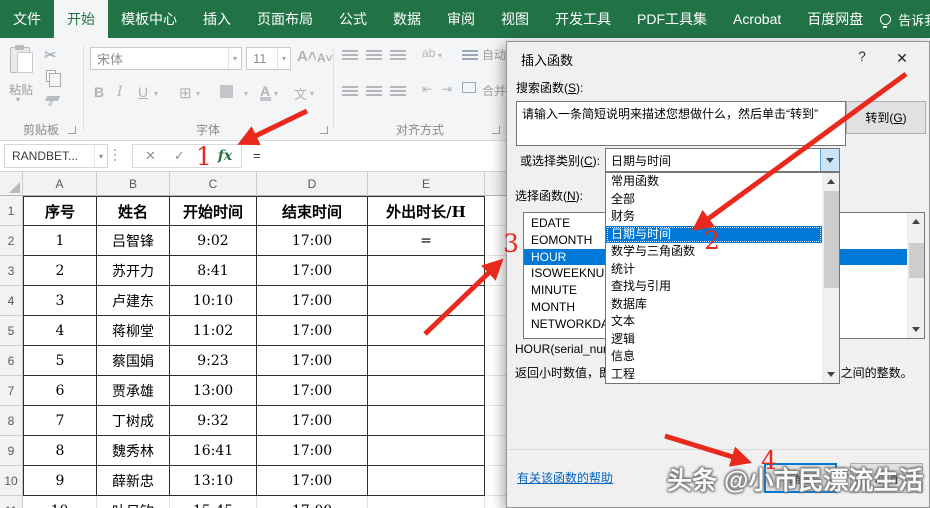 The height and width of the screenshot is (508, 930). I want to click on phonetic-dropdown-icon: ▾, so click(312, 93).